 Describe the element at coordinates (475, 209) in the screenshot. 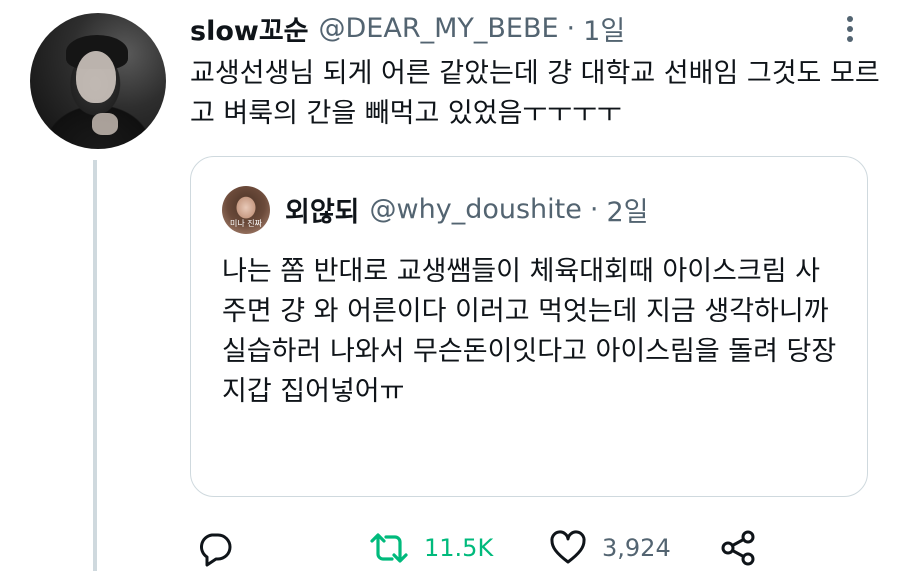

I see `quote-username-handle: @why_doushite` at that location.